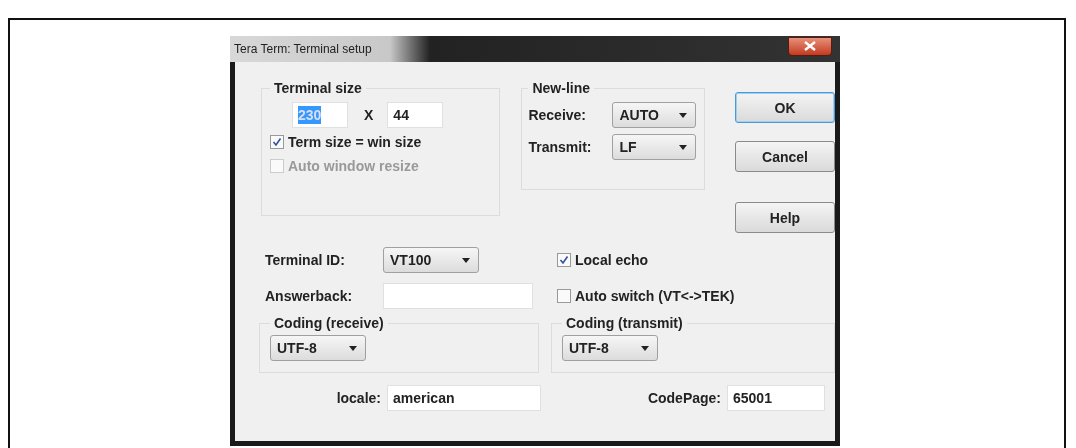 The height and width of the screenshot is (448, 1076). What do you see at coordinates (776, 398) in the screenshot?
I see `input-field: 65001` at bounding box center [776, 398].